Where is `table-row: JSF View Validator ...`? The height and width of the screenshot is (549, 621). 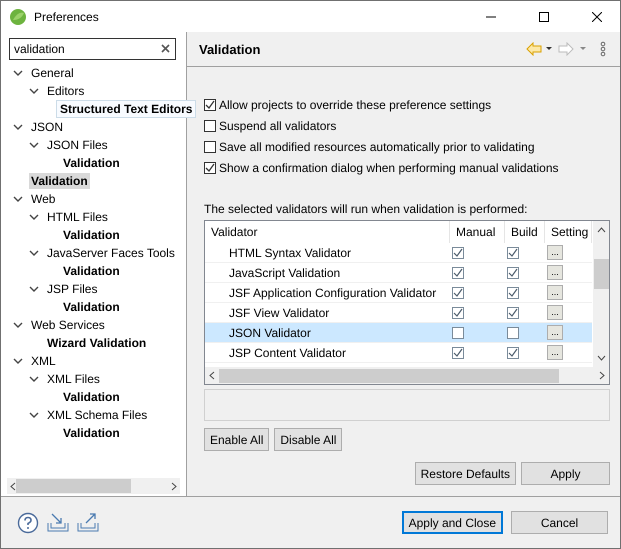 table-row: JSF View Validator ... is located at coordinates (398, 313).